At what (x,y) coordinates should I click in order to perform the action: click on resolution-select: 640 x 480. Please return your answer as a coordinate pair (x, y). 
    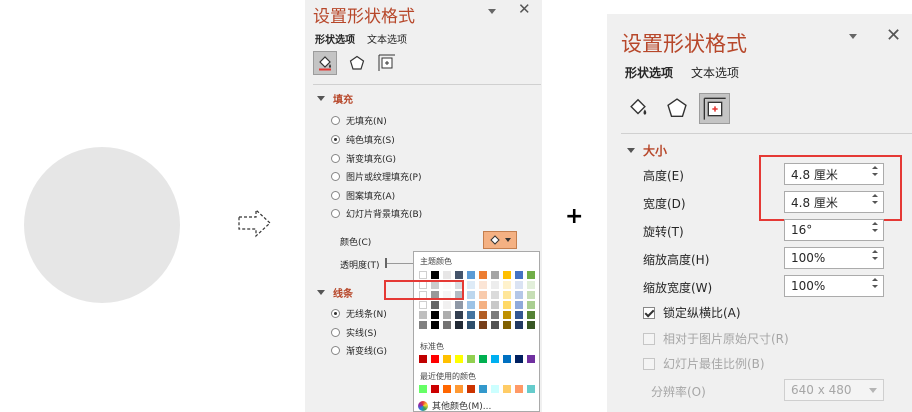
    Looking at the image, I should click on (834, 390).